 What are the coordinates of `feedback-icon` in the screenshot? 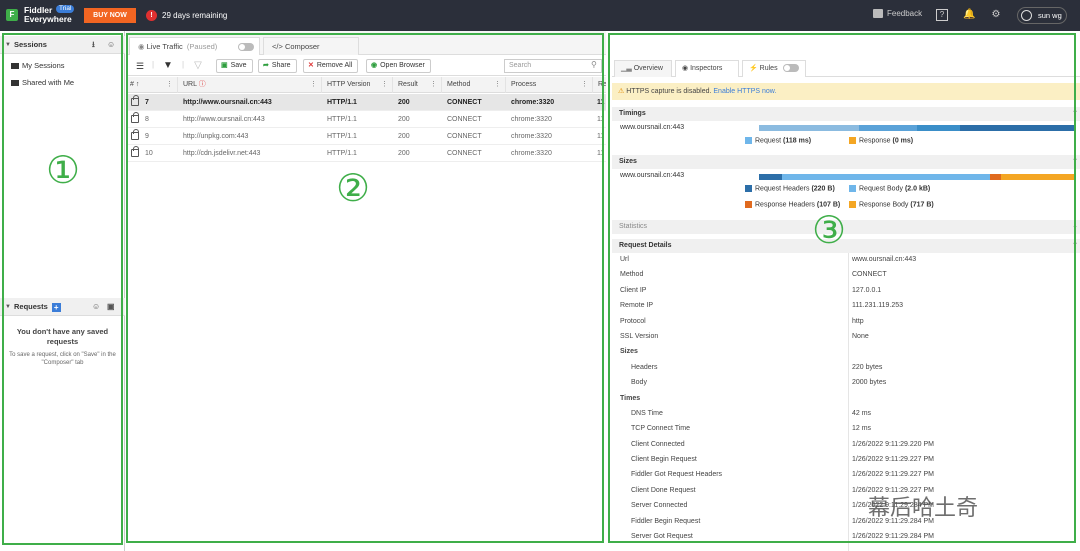 It's located at (878, 14).